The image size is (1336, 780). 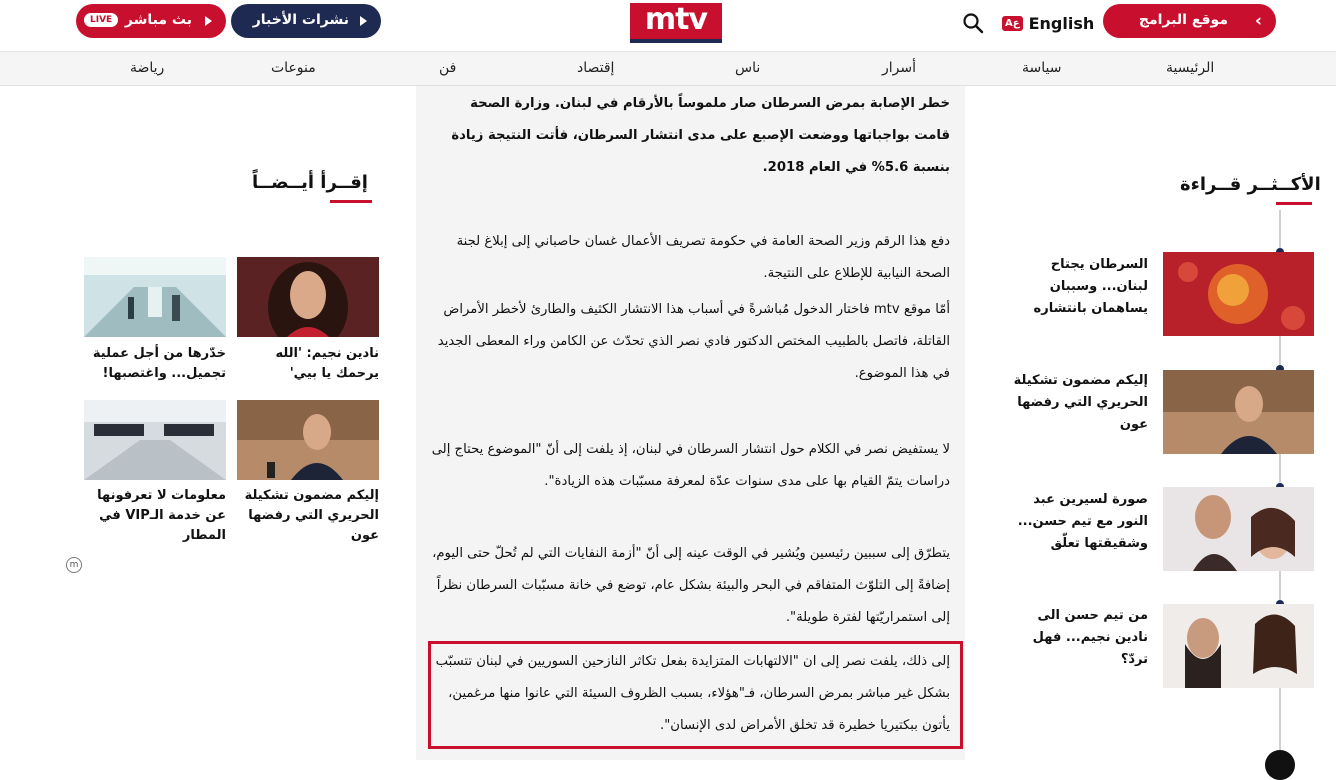 I want to click on couple-photo-image, so click(x=1238, y=529).